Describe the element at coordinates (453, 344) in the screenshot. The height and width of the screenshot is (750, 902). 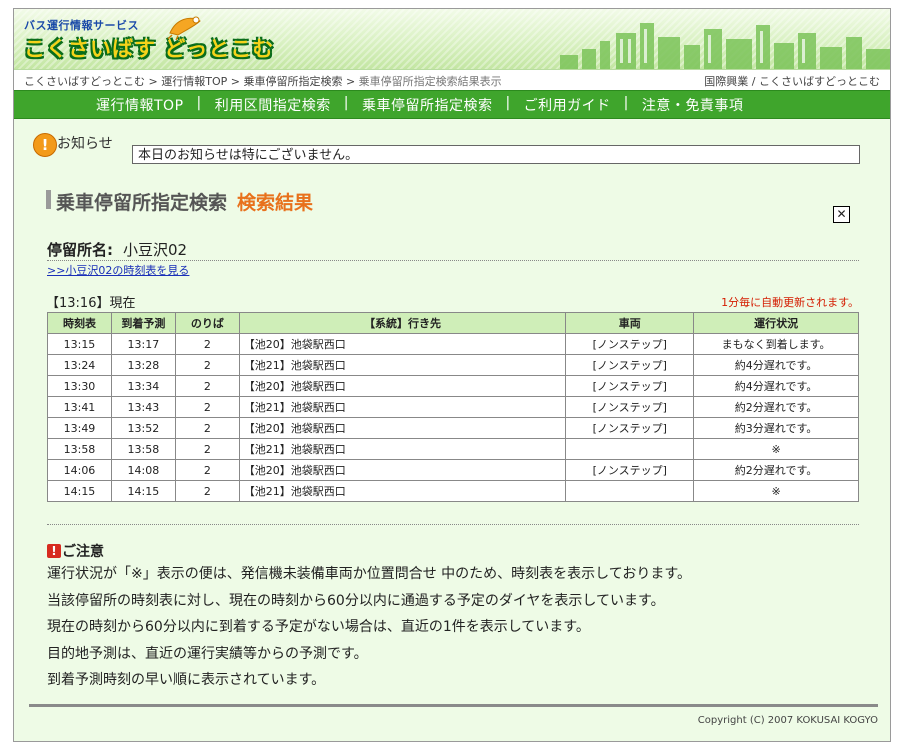
I see `table-row: 13:15 13:17 2 【池20】池袋駅西口 [ノンステップ] まもなく到着します。` at that location.